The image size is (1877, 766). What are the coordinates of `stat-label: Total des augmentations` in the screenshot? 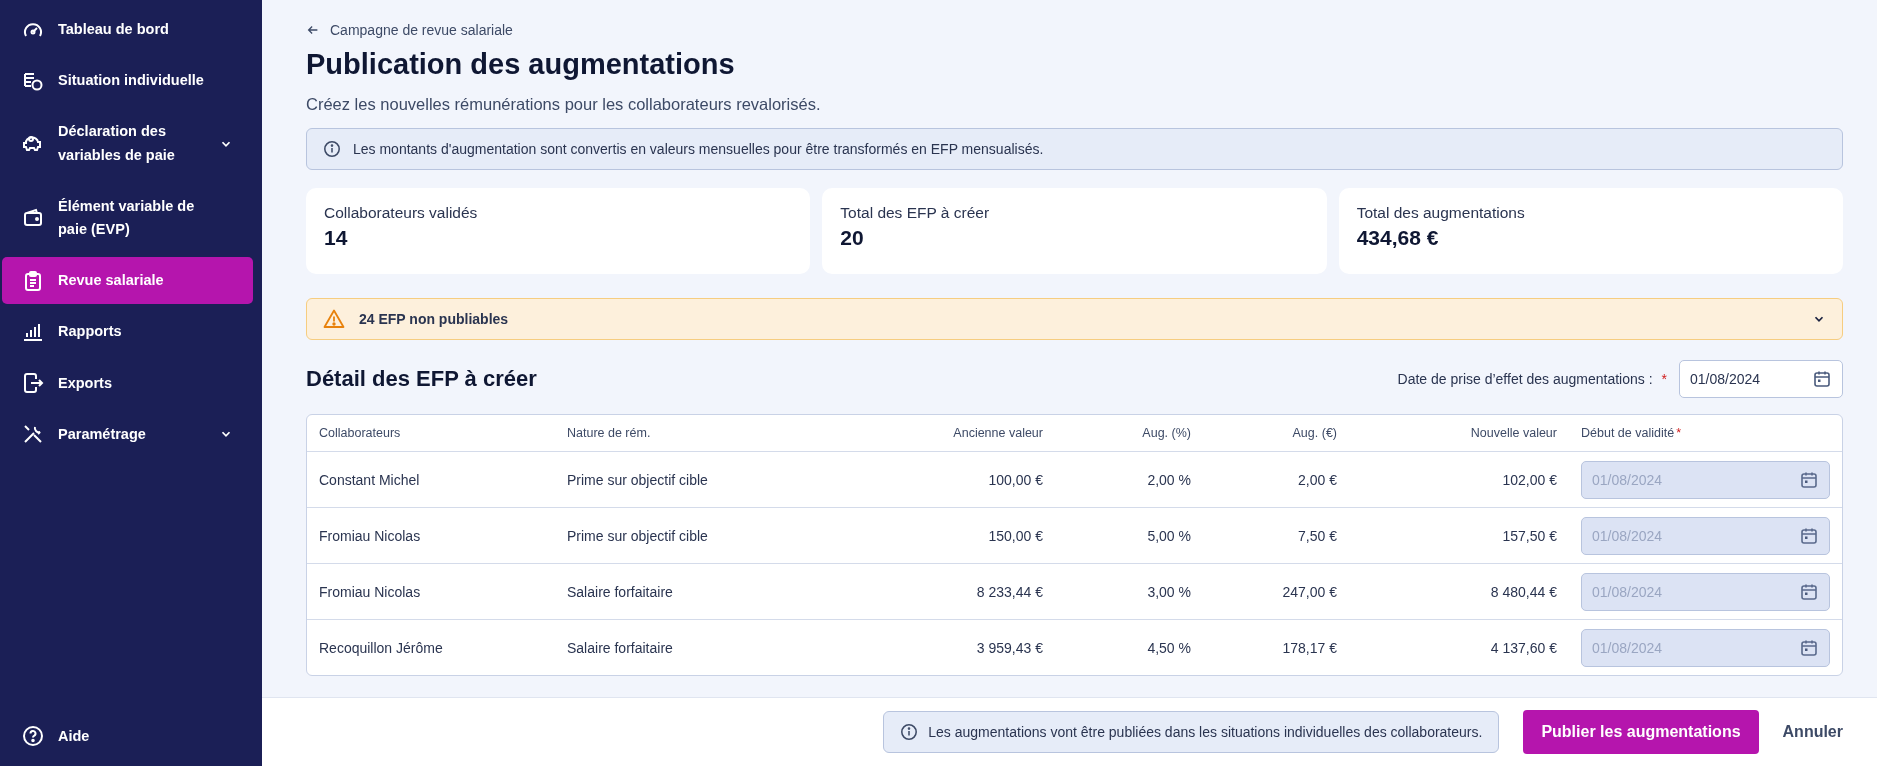 It's located at (1441, 213).